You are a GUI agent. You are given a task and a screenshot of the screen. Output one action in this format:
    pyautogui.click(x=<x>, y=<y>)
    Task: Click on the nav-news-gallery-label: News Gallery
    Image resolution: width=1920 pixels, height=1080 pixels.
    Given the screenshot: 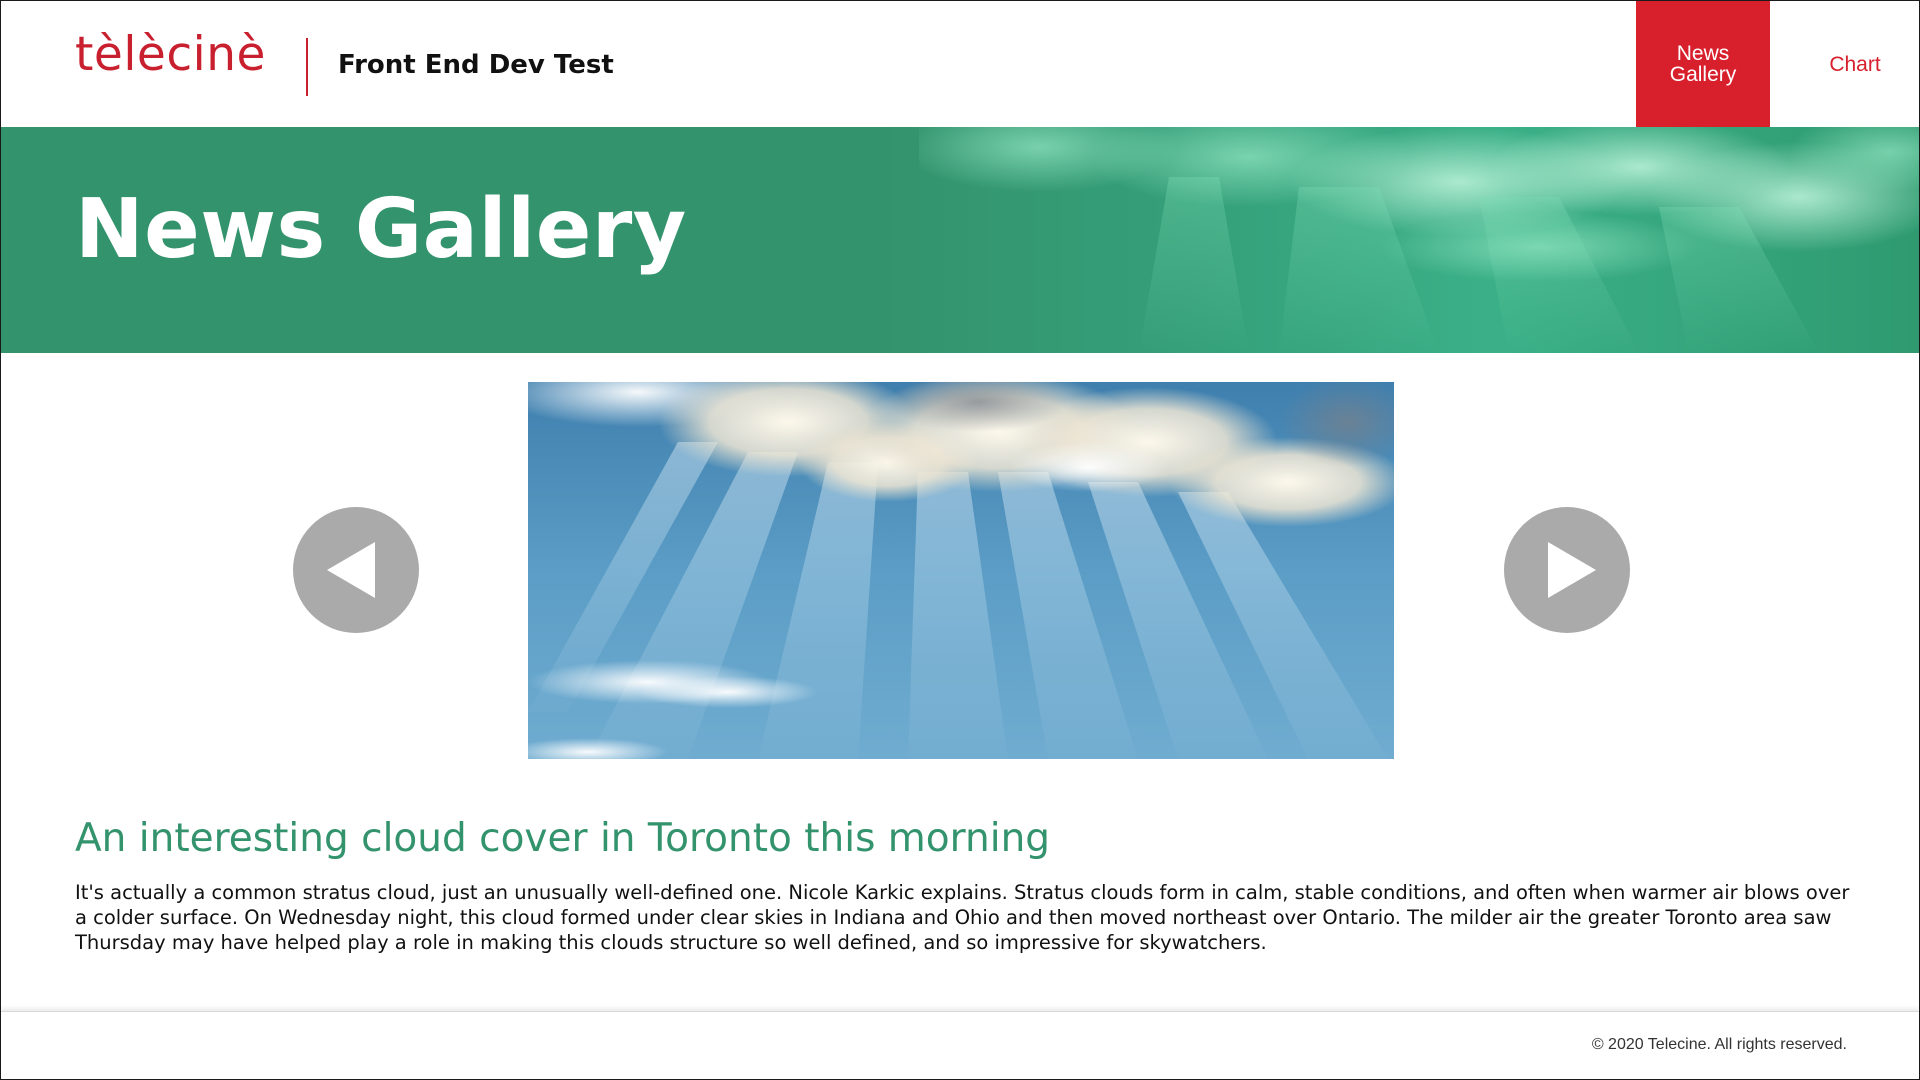 What is the action you would take?
    pyautogui.click(x=1703, y=64)
    